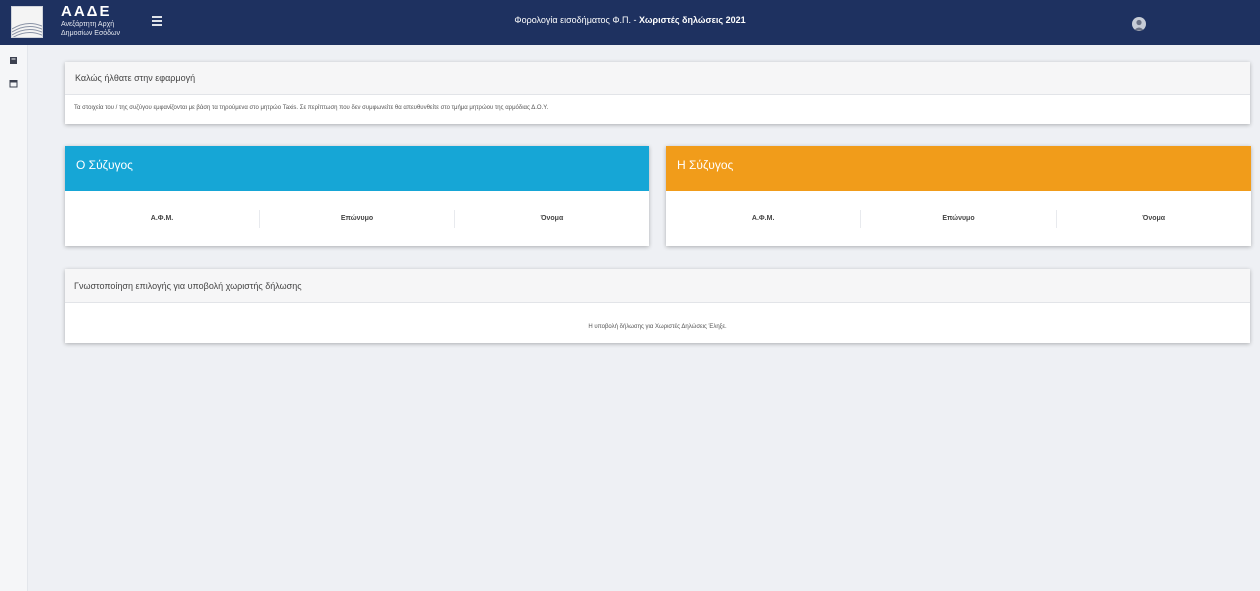 This screenshot has width=1260, height=591. What do you see at coordinates (764, 218) in the screenshot?
I see `wife-col-afm: Α.Φ.Μ.` at bounding box center [764, 218].